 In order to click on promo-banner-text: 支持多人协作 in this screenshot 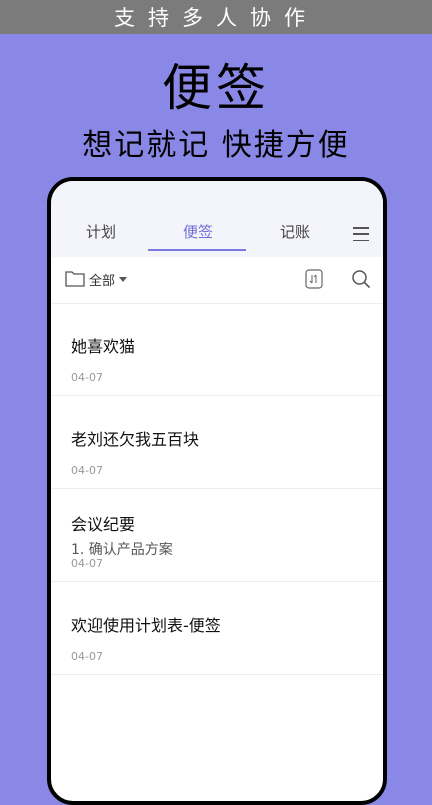, I will do `click(216, 18)`.